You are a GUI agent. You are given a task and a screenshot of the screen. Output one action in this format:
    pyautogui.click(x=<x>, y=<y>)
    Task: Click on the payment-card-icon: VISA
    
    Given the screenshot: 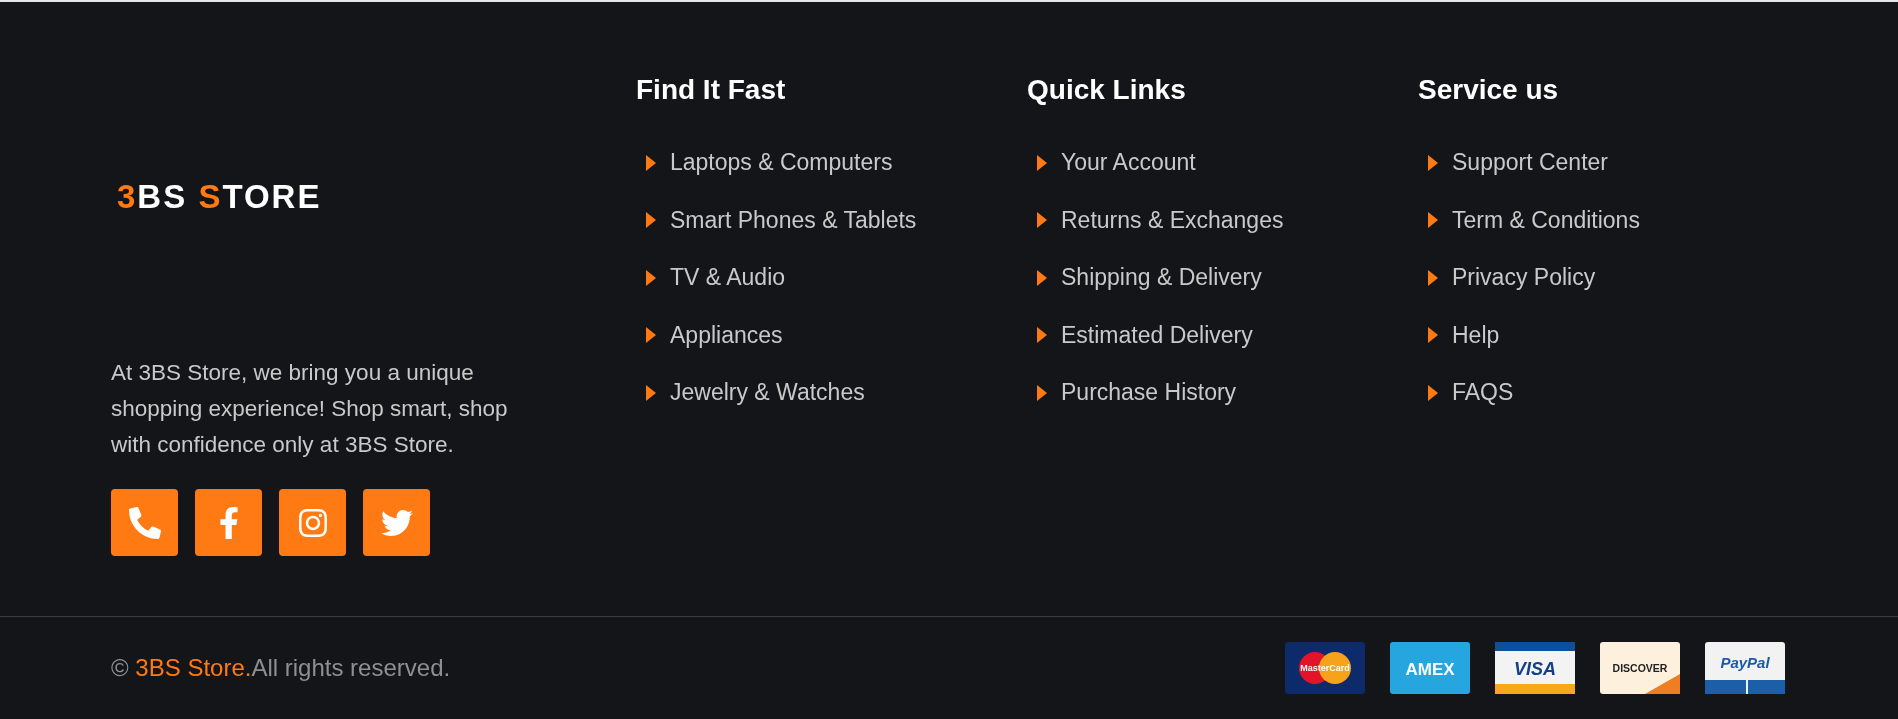 What is the action you would take?
    pyautogui.click(x=1535, y=668)
    